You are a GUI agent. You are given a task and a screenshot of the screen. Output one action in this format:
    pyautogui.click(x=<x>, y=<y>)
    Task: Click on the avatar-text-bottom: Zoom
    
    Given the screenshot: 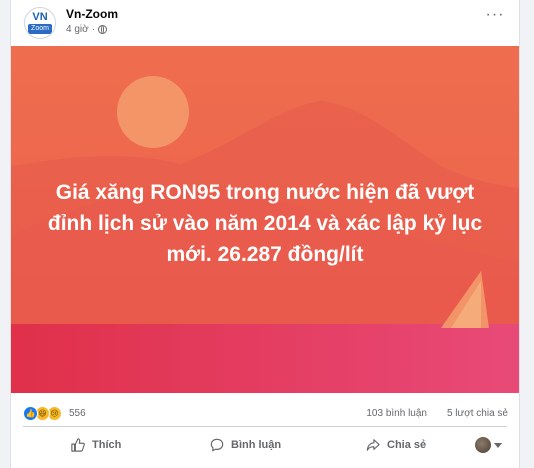 What is the action you would take?
    pyautogui.click(x=40, y=29)
    